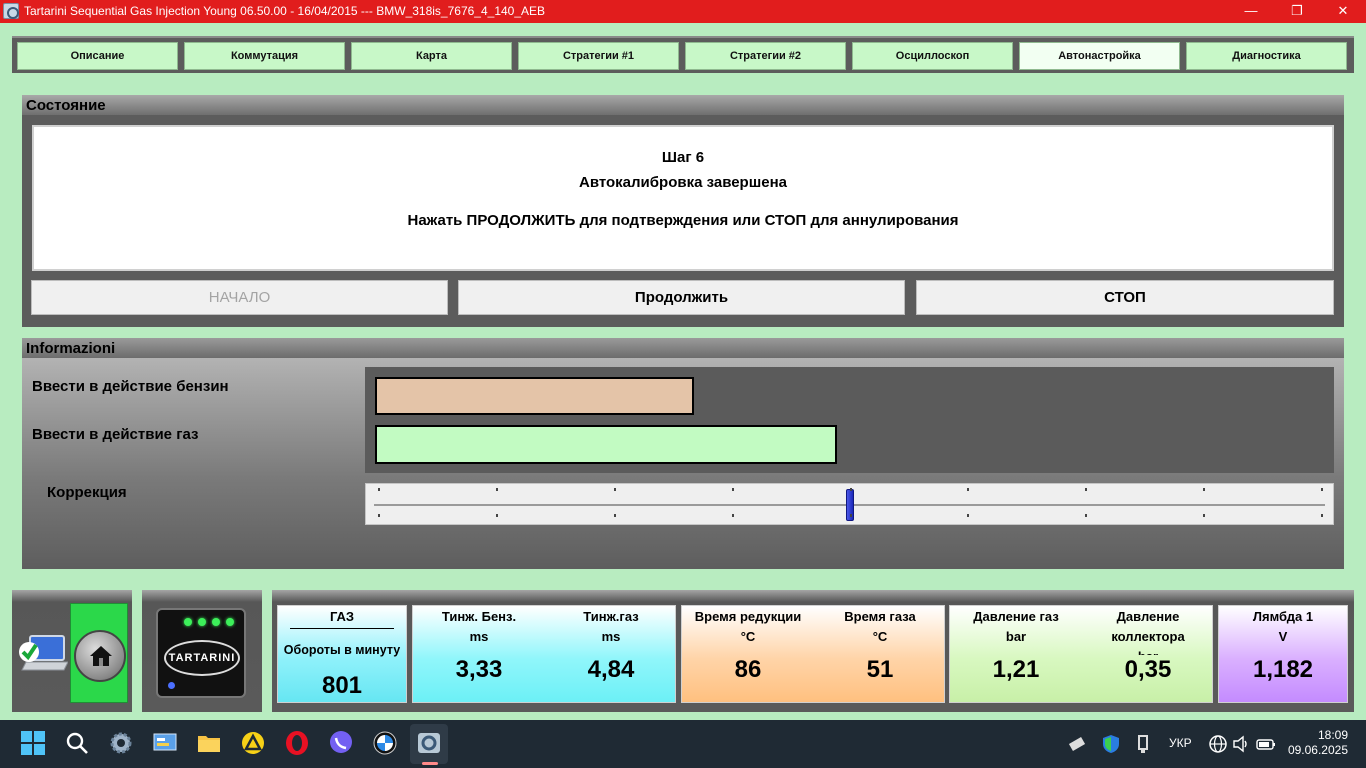  Describe the element at coordinates (43, 653) in the screenshot. I see `laptop-check-icon` at that location.